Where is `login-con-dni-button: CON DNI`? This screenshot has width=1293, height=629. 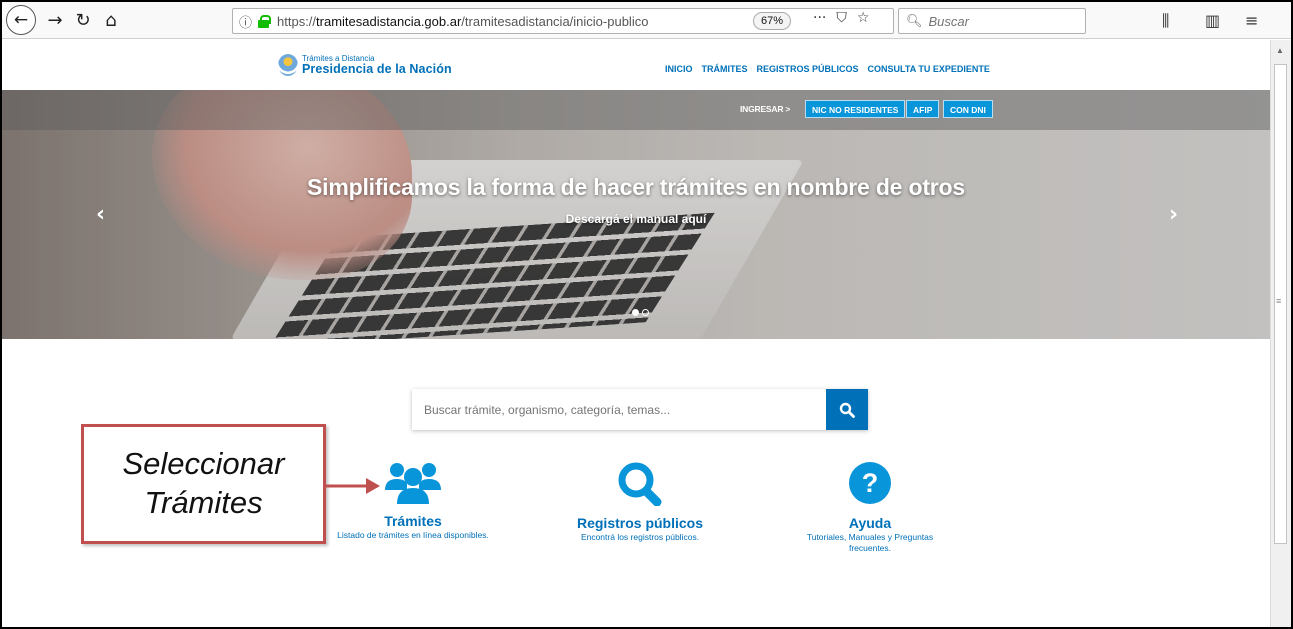
login-con-dni-button: CON DNI is located at coordinates (968, 109).